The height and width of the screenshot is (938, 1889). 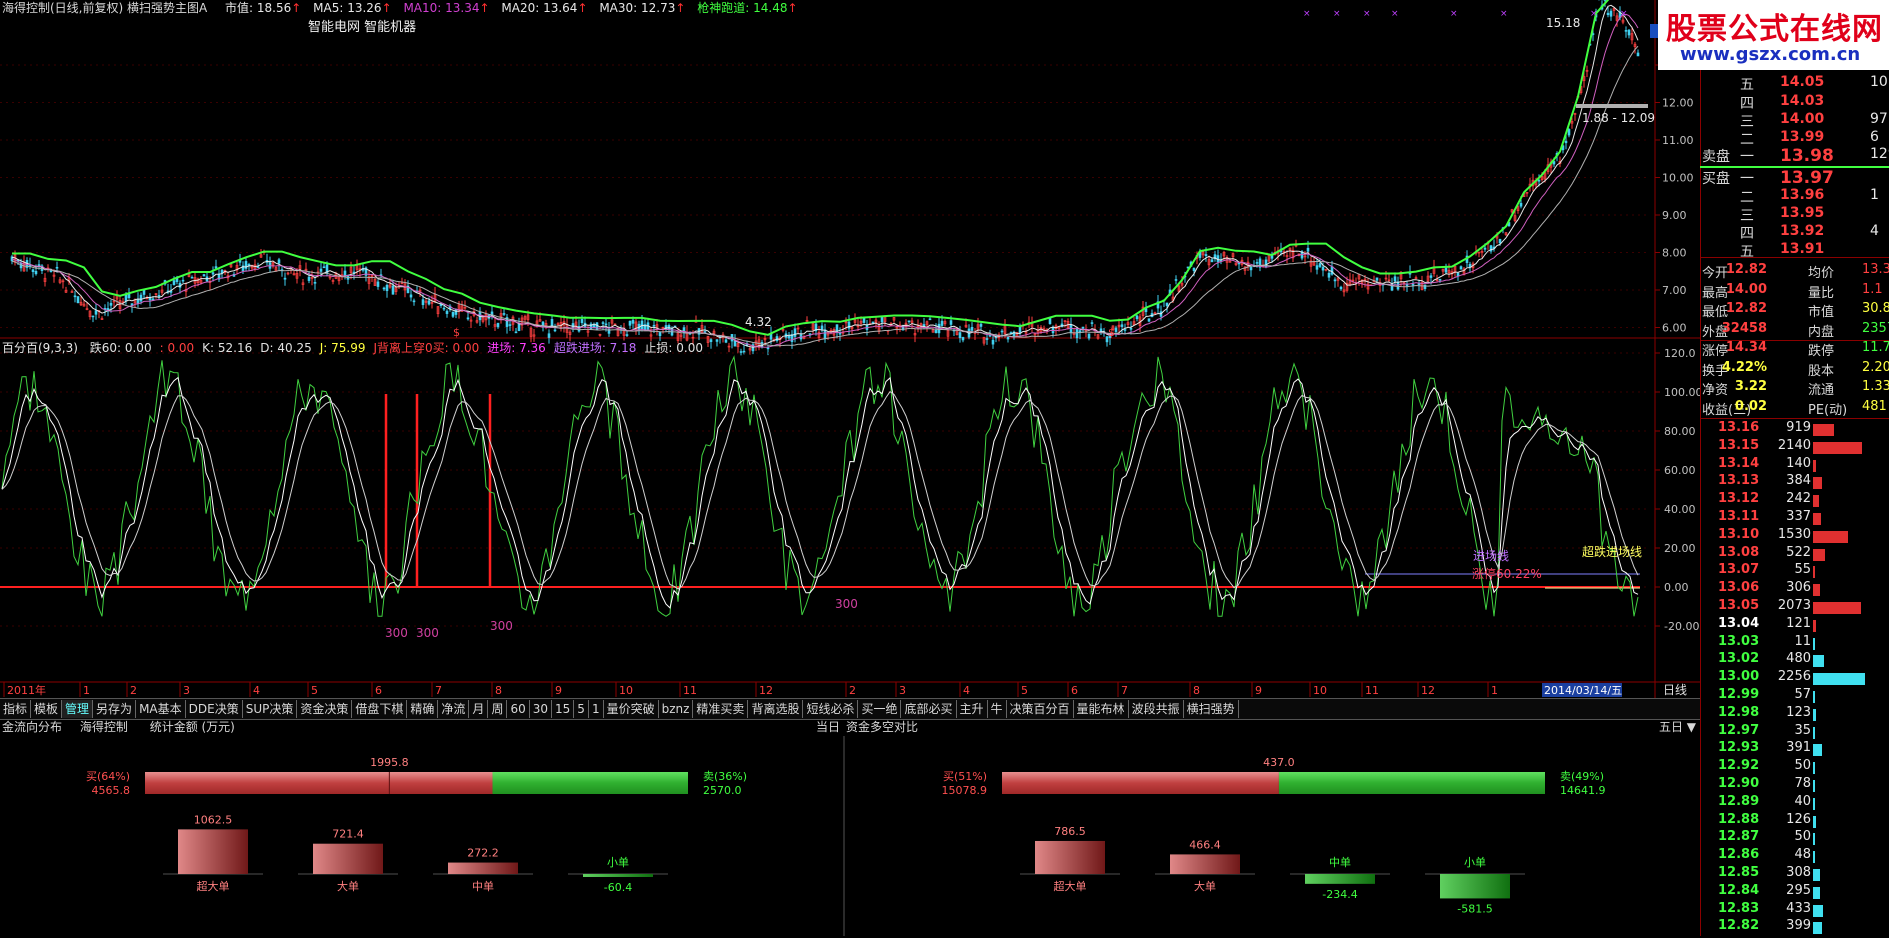 What do you see at coordinates (631, 709) in the screenshot?
I see `toolbar-button: 量价突破` at bounding box center [631, 709].